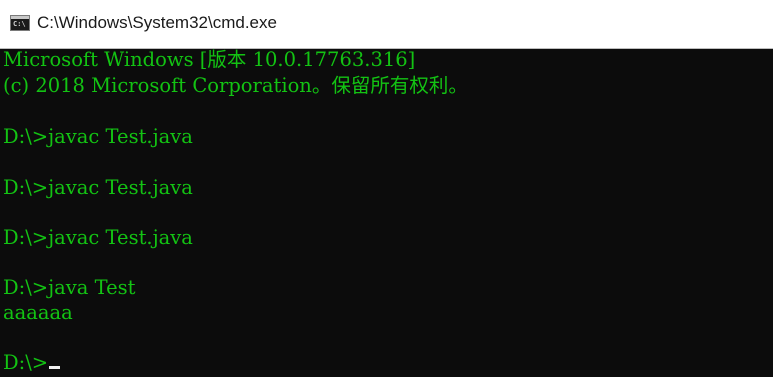 The image size is (773, 377). What do you see at coordinates (386, 24) in the screenshot?
I see `title-bar: C:\ C:\Windows\System32\cmd.exe` at bounding box center [386, 24].